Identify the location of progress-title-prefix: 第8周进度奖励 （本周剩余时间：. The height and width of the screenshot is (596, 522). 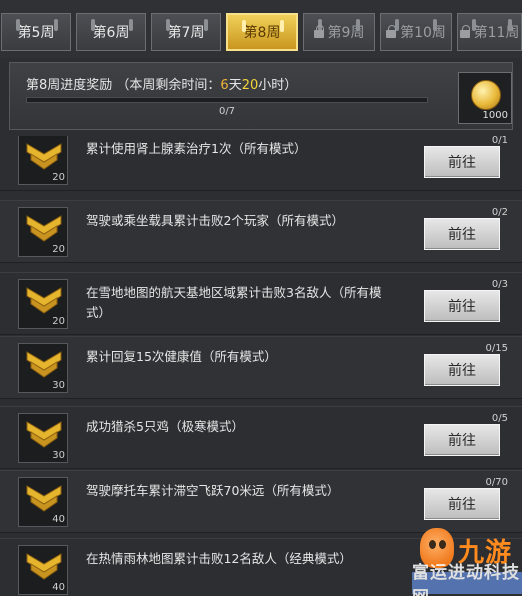
(123, 85).